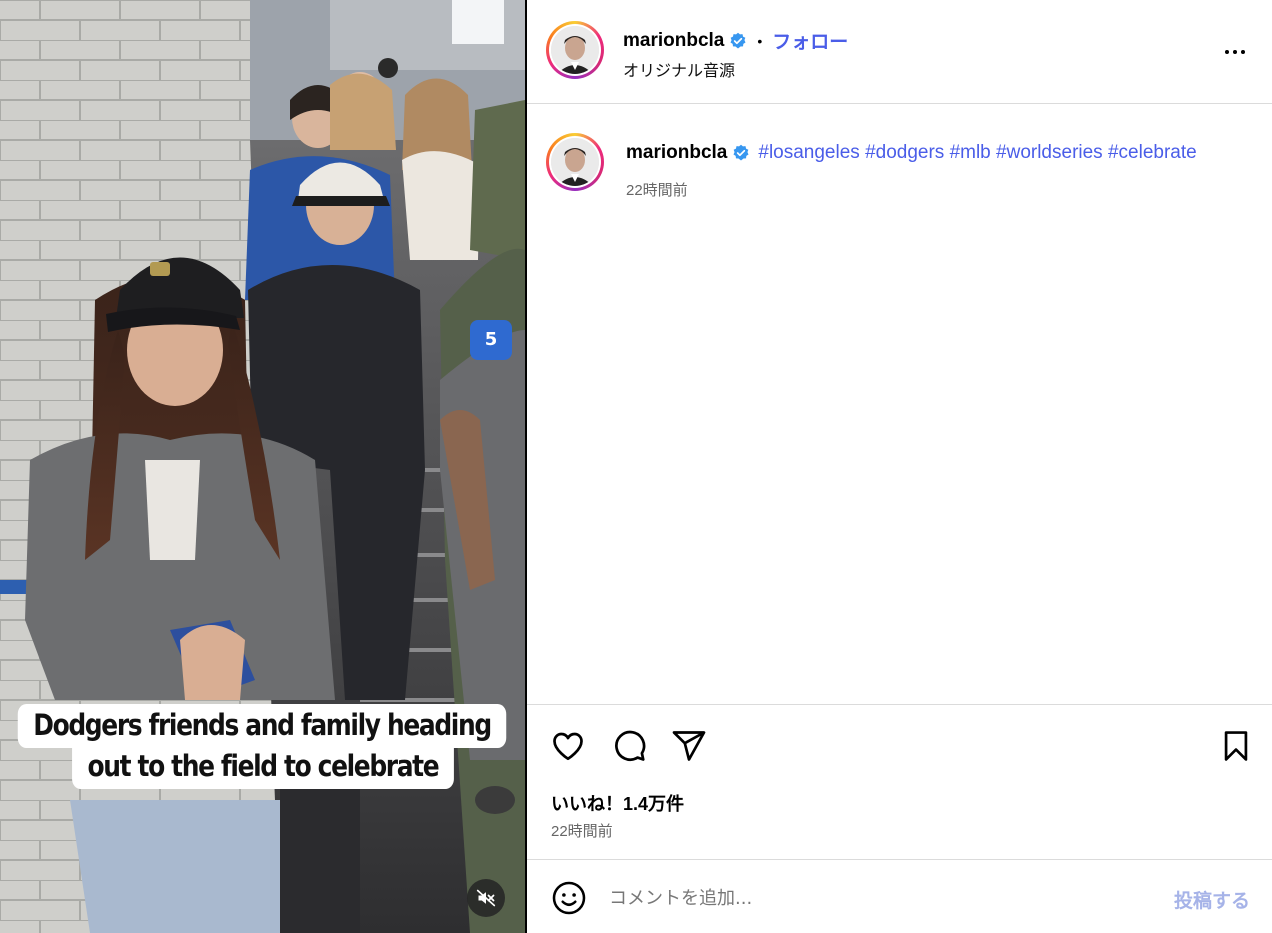 Image resolution: width=1272 pixels, height=933 pixels. I want to click on heart-icon, so click(568, 746).